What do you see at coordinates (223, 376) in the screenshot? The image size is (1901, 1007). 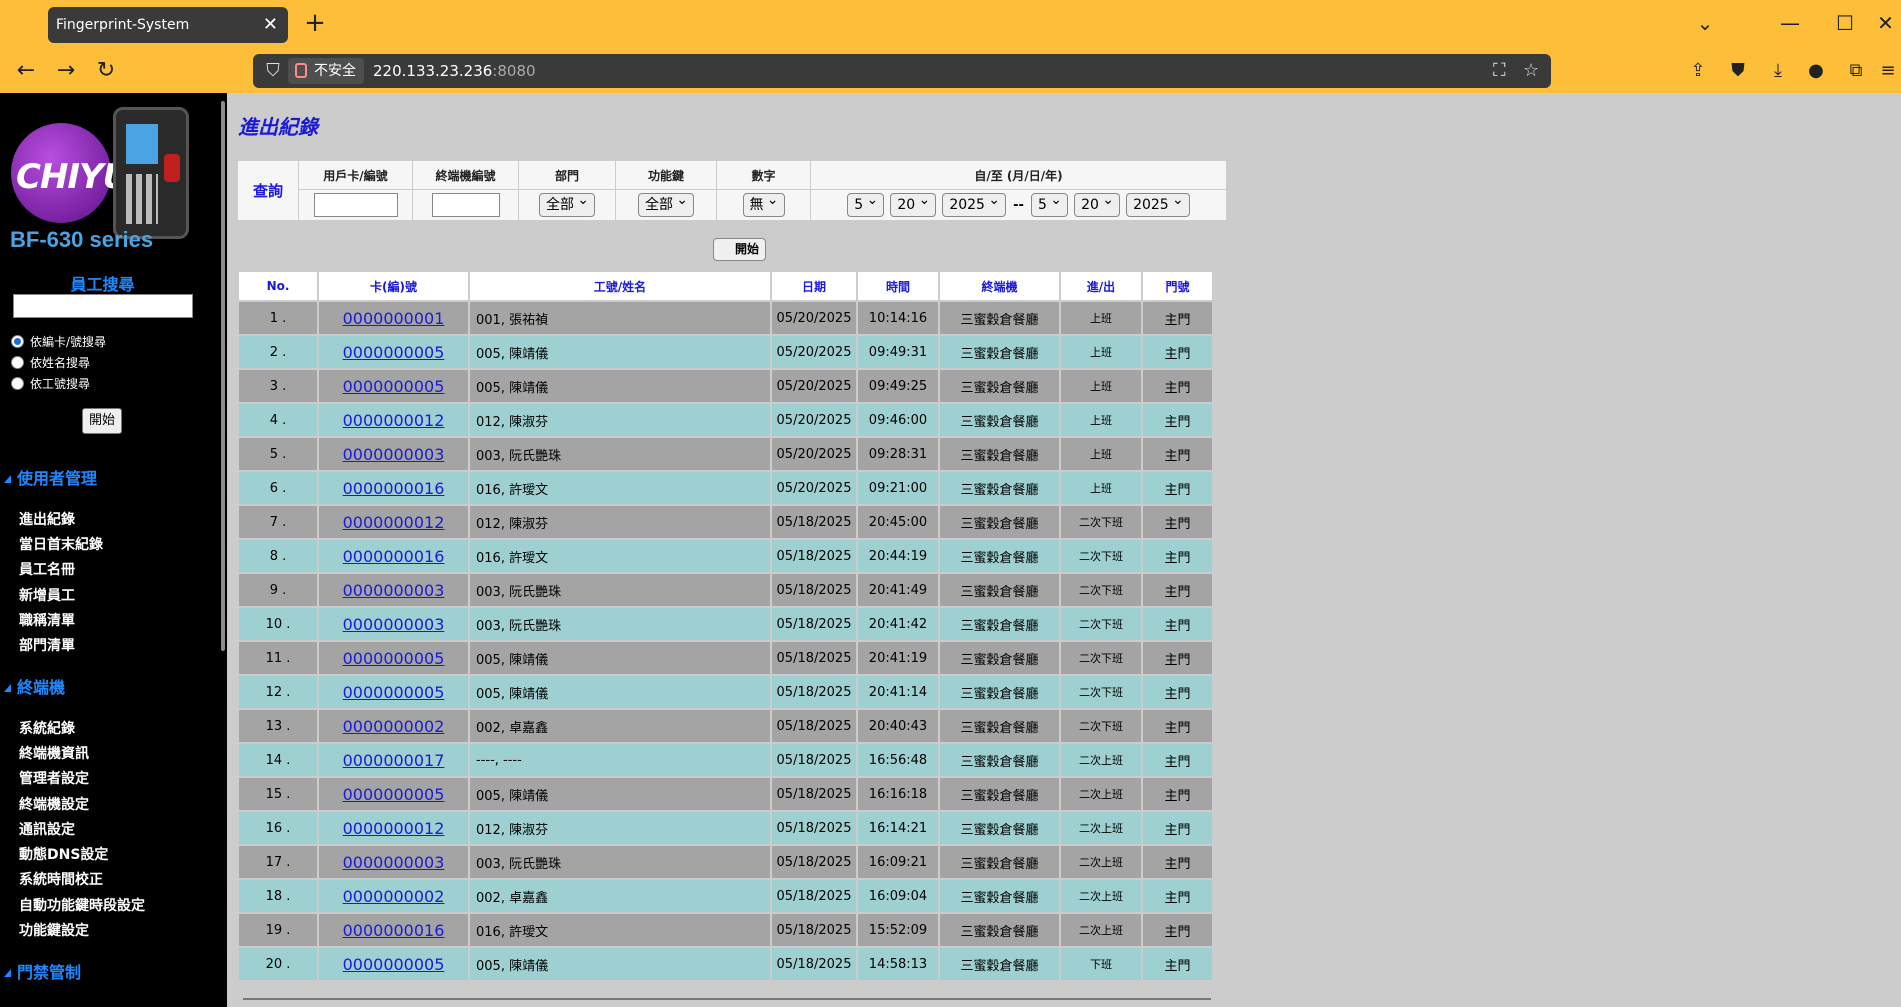 I see `sidebar-scrollbar` at bounding box center [223, 376].